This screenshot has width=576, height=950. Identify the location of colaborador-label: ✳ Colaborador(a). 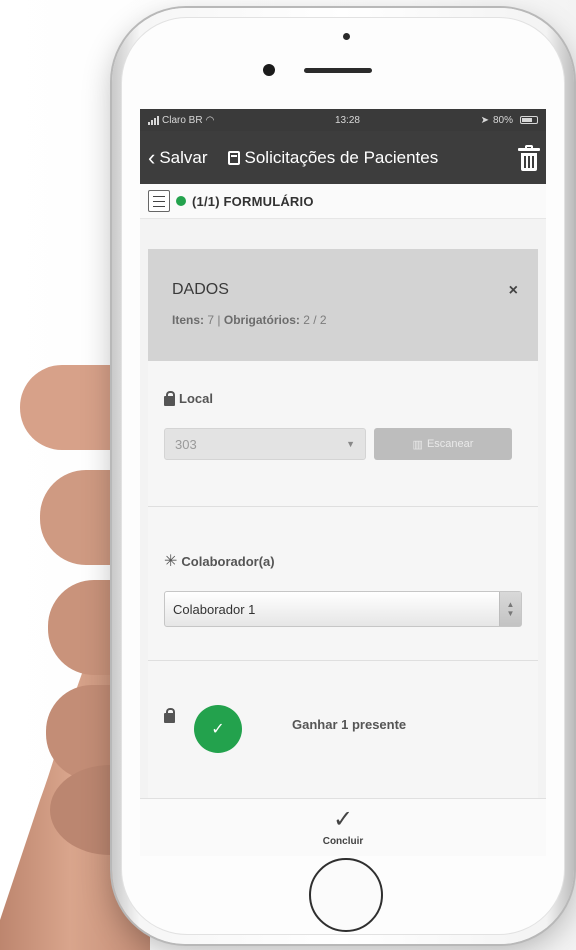
(343, 561).